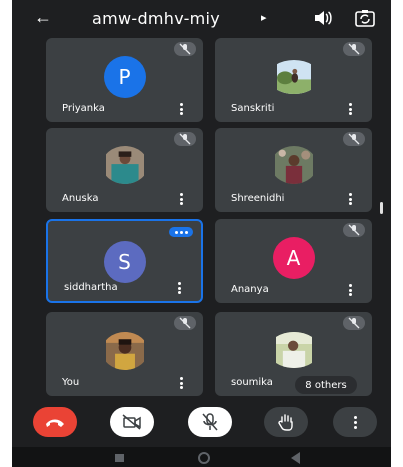 This screenshot has height=467, width=403. I want to click on scrollbar, so click(381, 208).